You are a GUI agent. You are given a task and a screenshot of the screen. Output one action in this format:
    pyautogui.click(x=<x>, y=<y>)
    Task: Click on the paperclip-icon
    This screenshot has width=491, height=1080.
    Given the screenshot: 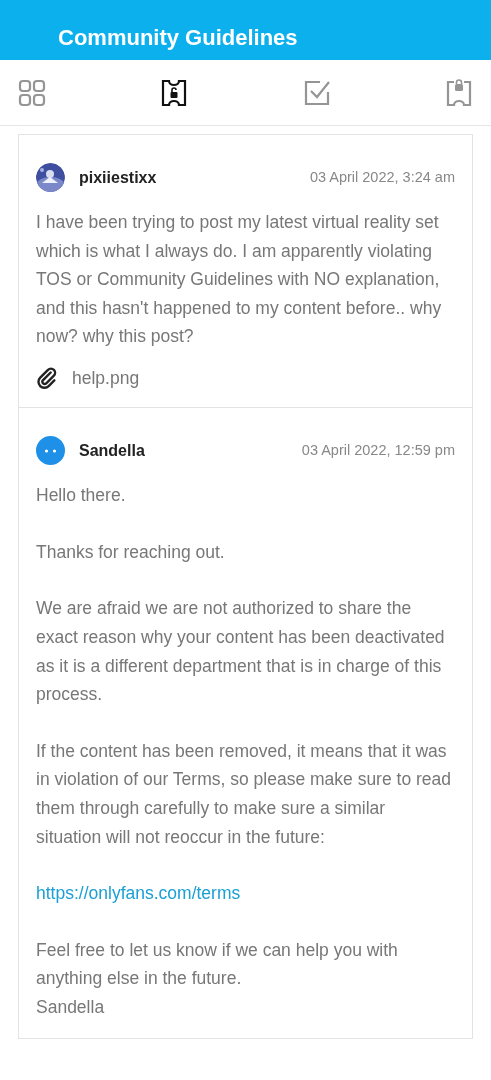 What is the action you would take?
    pyautogui.click(x=47, y=378)
    